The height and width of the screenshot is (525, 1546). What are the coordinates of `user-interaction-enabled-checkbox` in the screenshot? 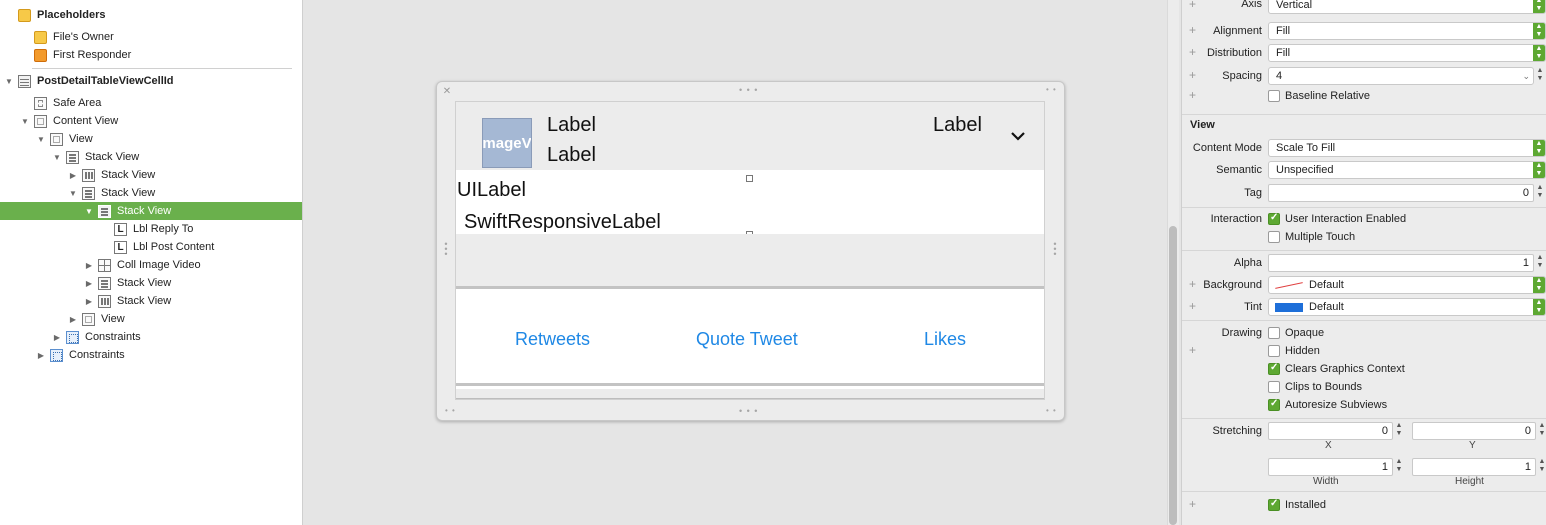 It's located at (1274, 218).